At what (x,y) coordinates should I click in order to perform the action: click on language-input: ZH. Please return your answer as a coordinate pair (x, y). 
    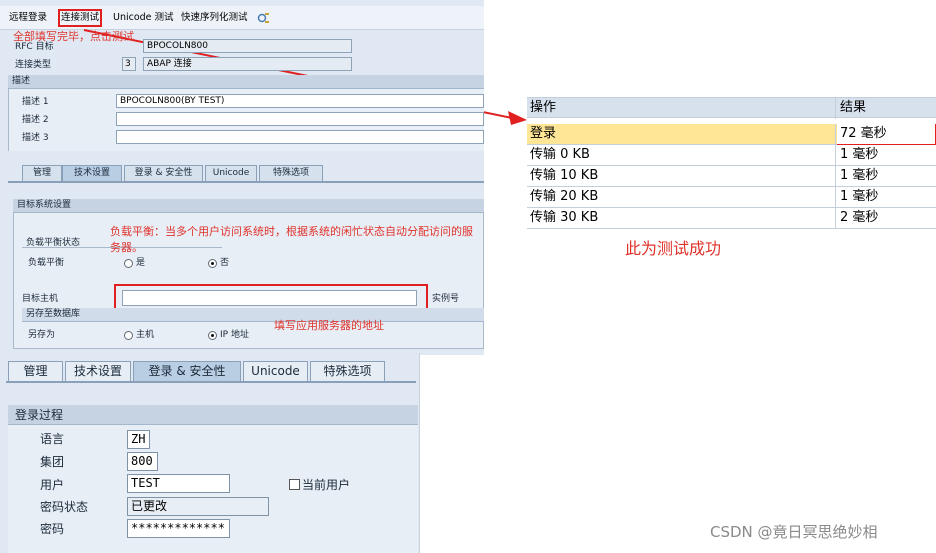
    Looking at the image, I should click on (138, 439).